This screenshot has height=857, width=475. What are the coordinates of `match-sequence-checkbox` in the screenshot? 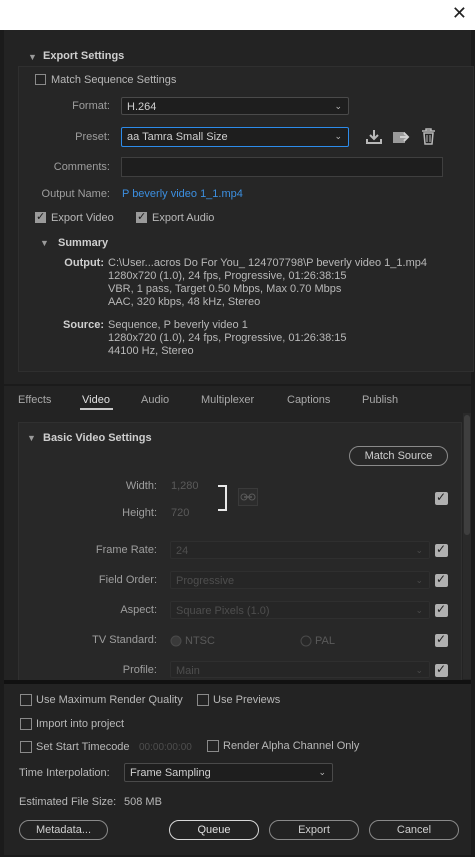 It's located at (40, 79).